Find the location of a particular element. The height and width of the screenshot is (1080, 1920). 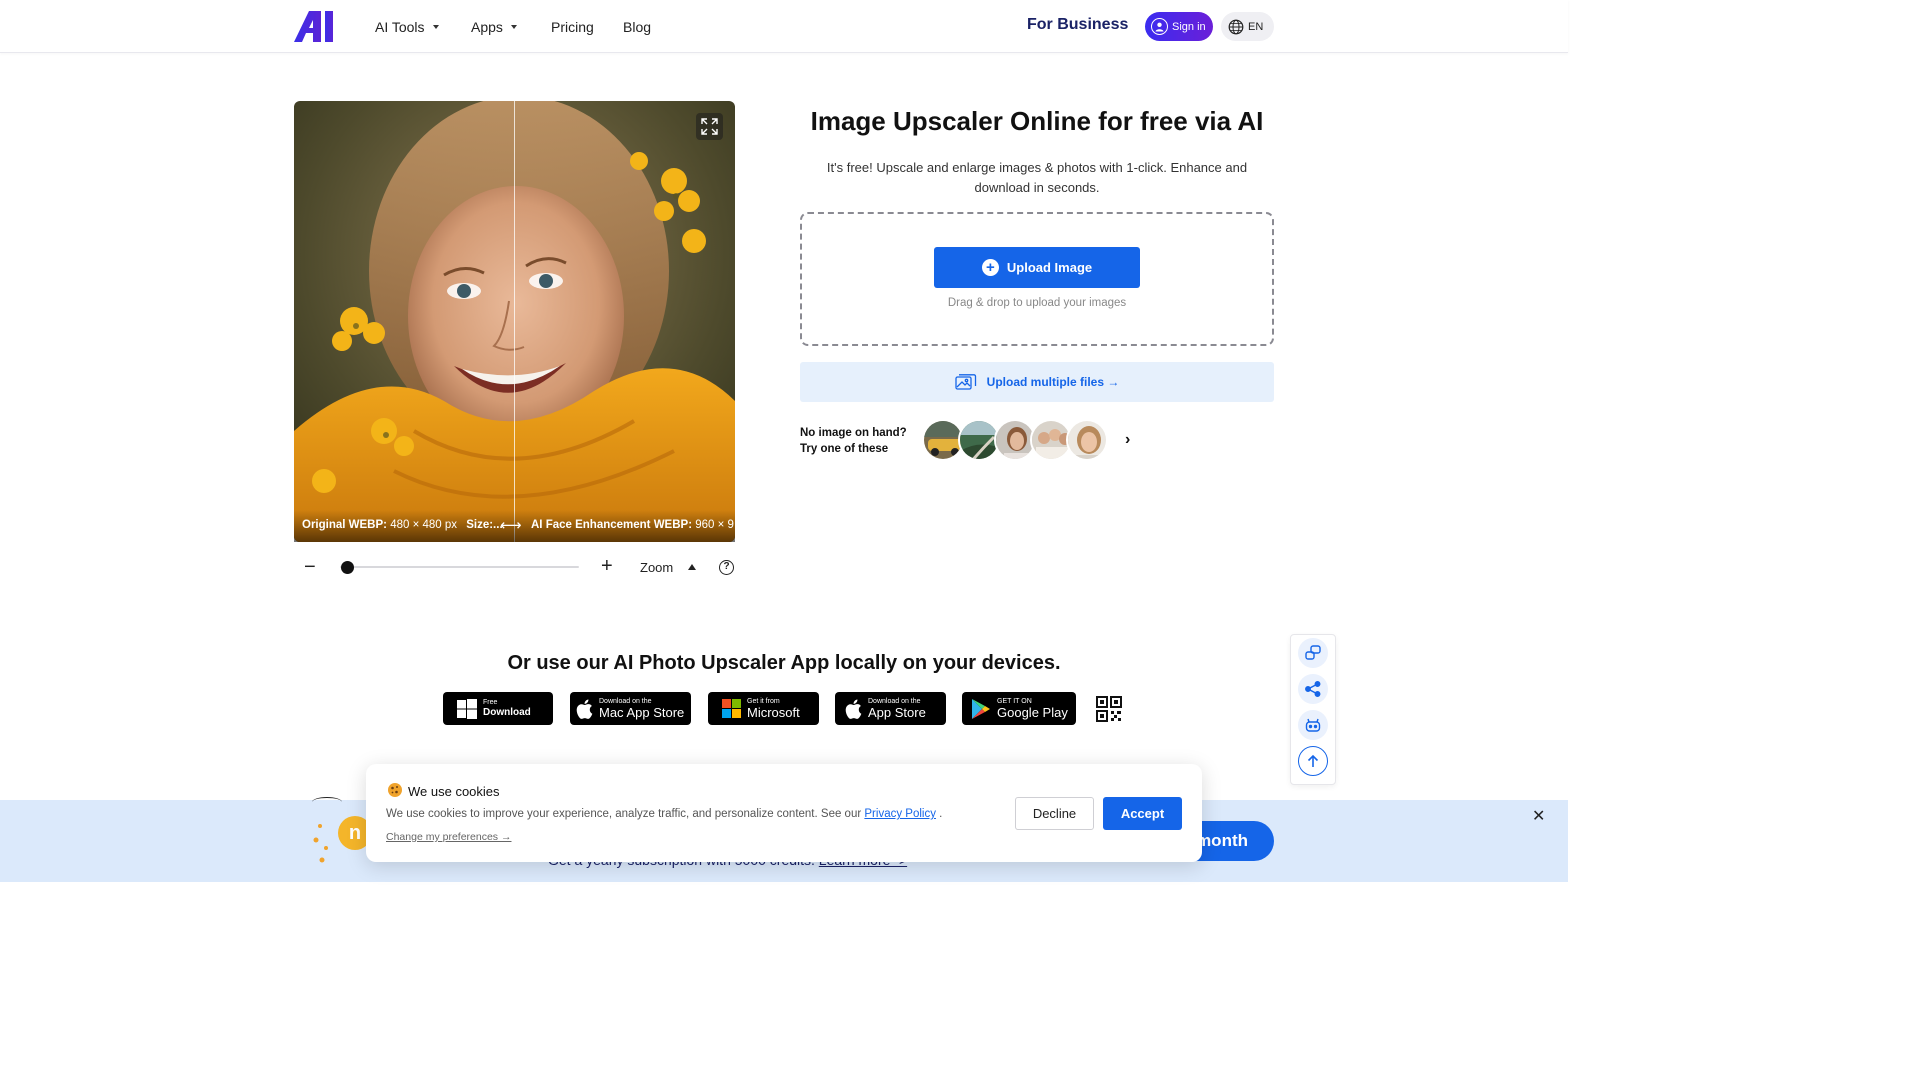

globe-icon is located at coordinates (1236, 26).